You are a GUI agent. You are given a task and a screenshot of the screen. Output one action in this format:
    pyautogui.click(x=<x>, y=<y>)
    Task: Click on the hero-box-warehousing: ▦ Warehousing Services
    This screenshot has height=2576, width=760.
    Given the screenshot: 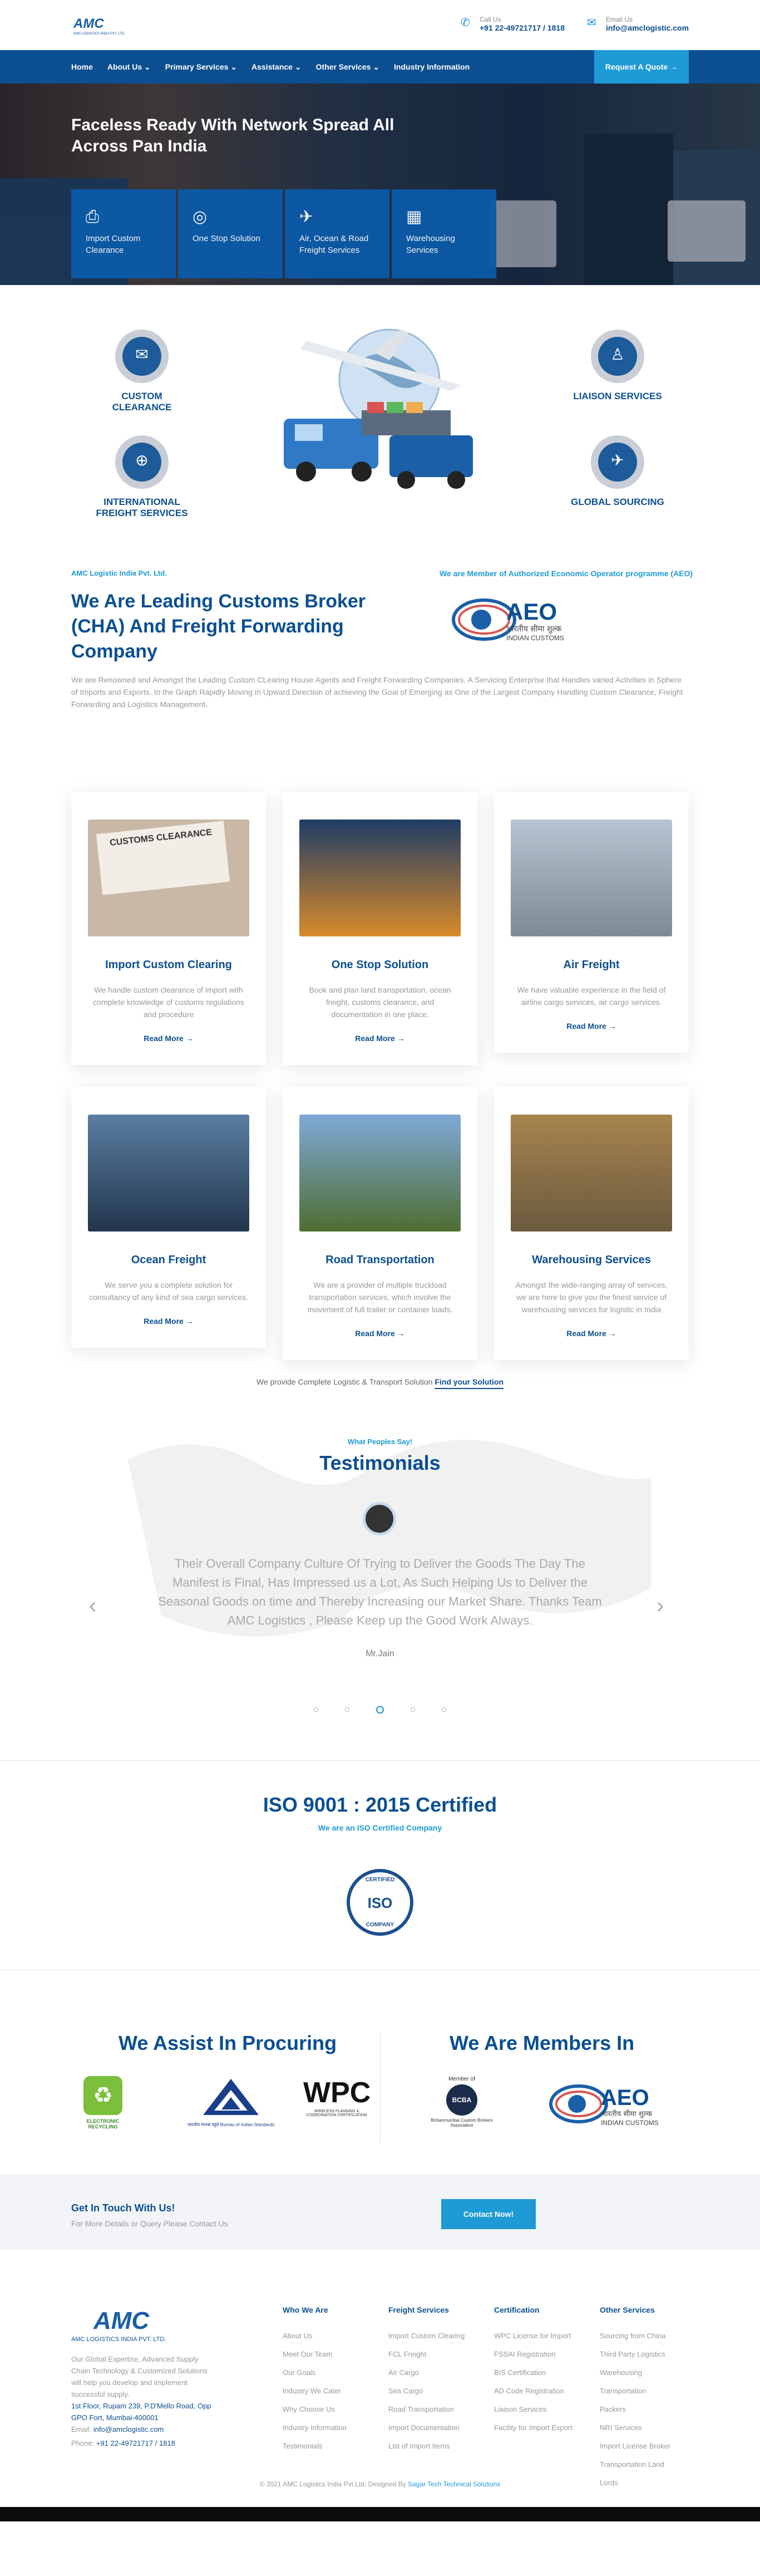 What is the action you would take?
    pyautogui.click(x=444, y=233)
    